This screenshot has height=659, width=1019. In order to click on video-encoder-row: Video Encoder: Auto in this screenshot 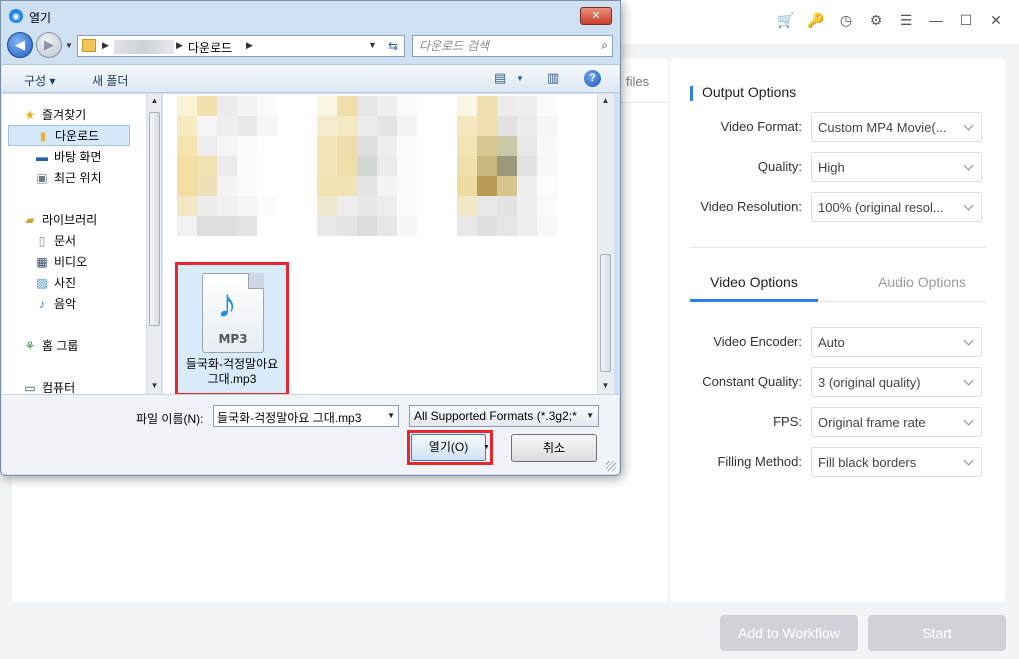, I will do `click(840, 342)`.